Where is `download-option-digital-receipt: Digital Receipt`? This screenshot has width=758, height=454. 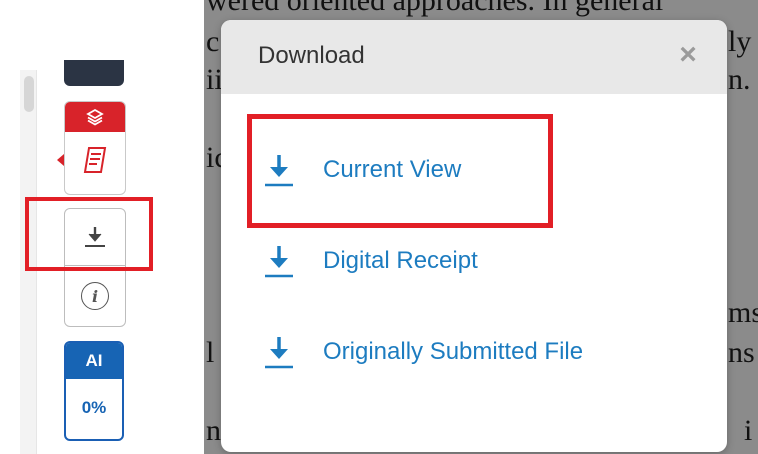 download-option-digital-receipt: Digital Receipt is located at coordinates (370, 261).